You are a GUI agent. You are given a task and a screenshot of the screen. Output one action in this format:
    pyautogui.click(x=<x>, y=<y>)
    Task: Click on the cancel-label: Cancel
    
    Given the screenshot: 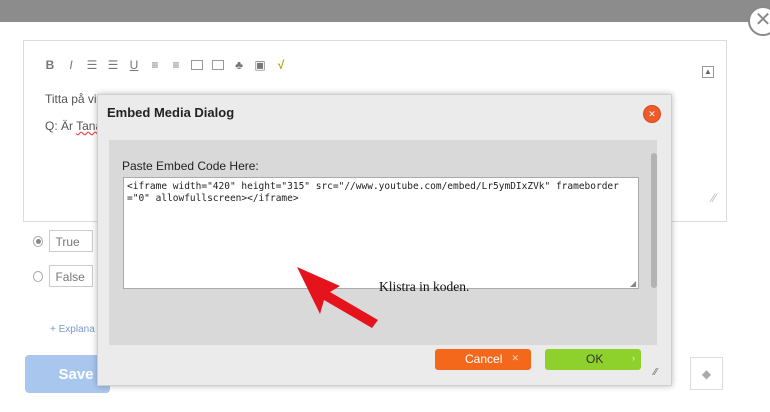 What is the action you would take?
    pyautogui.click(x=484, y=359)
    